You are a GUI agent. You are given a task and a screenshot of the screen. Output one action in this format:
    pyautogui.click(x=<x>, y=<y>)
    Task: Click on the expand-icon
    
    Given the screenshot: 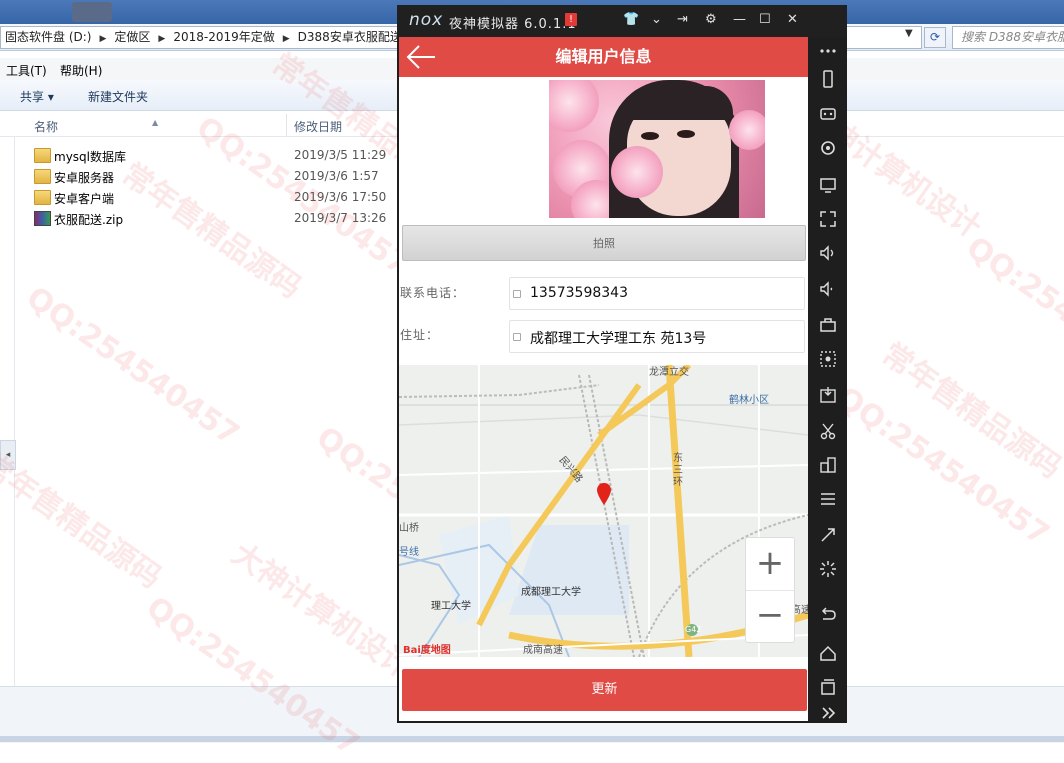 What is the action you would take?
    pyautogui.click(x=828, y=713)
    